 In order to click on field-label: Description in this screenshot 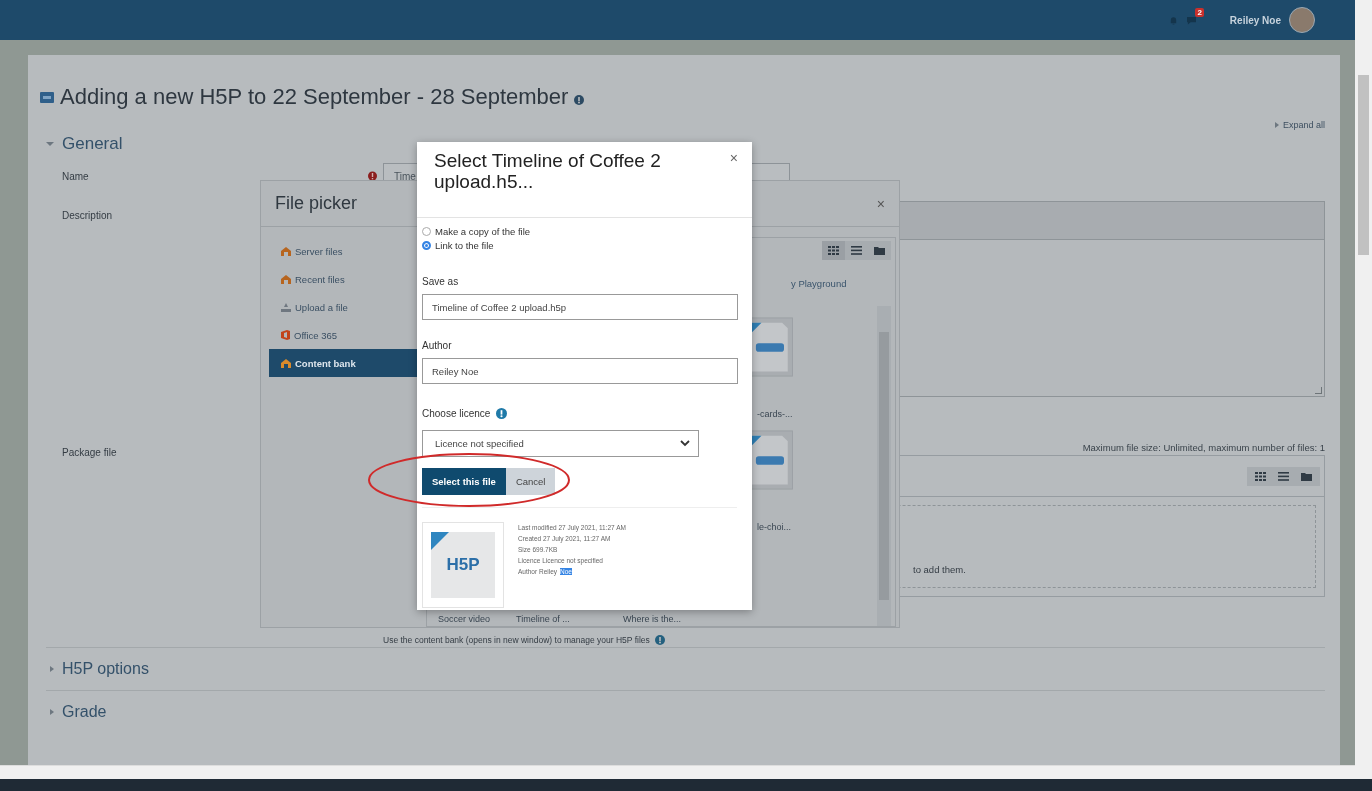, I will do `click(87, 215)`.